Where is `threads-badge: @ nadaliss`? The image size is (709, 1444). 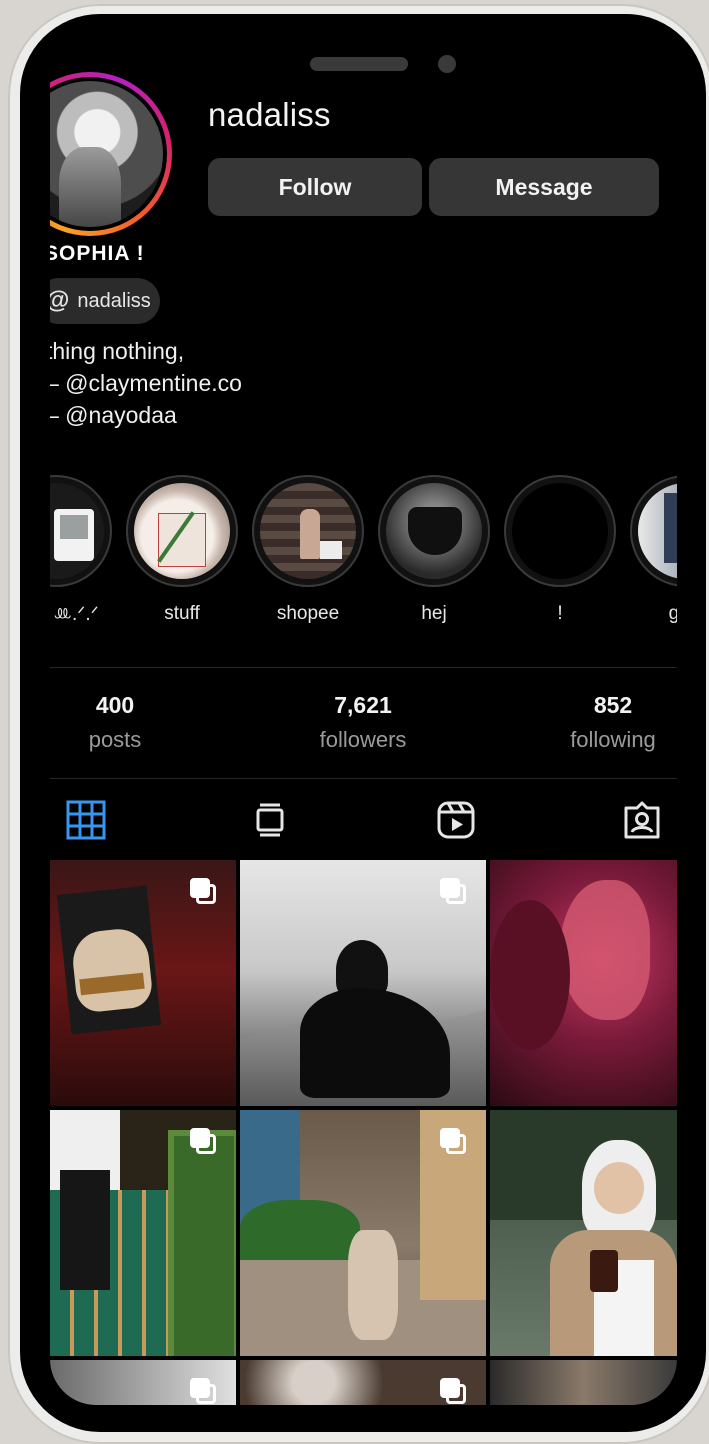 threads-badge: @ nadaliss is located at coordinates (105, 301).